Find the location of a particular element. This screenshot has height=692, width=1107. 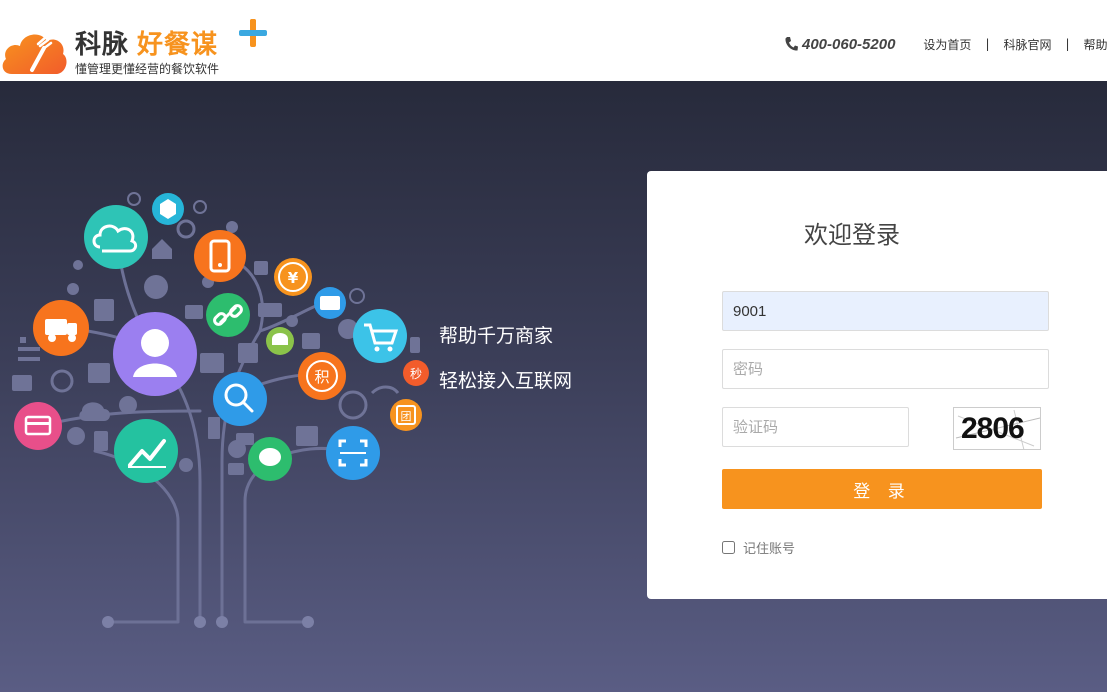

login-title-text: 欢迎登录 is located at coordinates (852, 235).